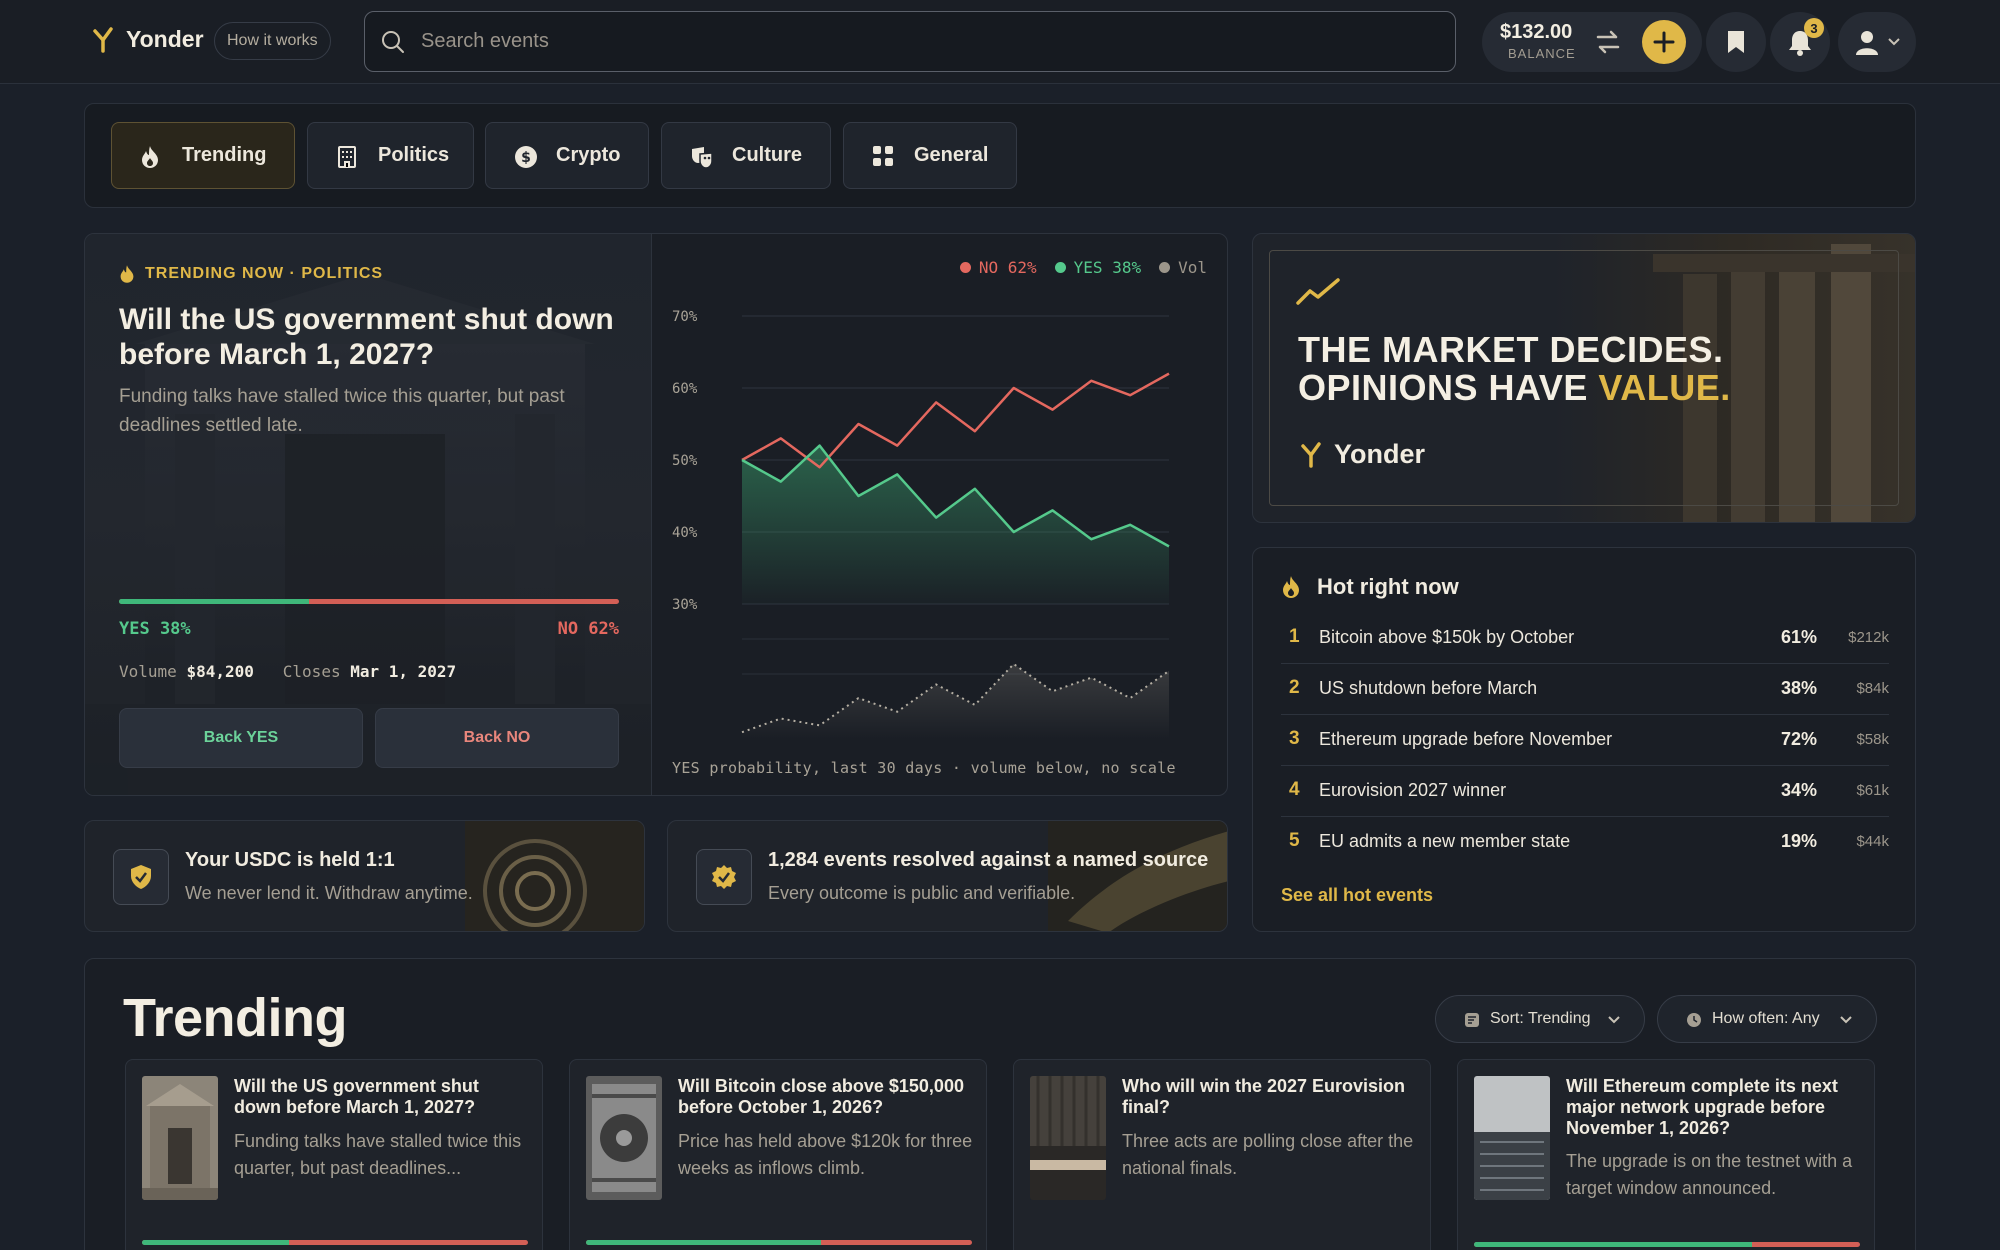  What do you see at coordinates (403, 671) in the screenshot?
I see `closes-value: Mar 1, 2027` at bounding box center [403, 671].